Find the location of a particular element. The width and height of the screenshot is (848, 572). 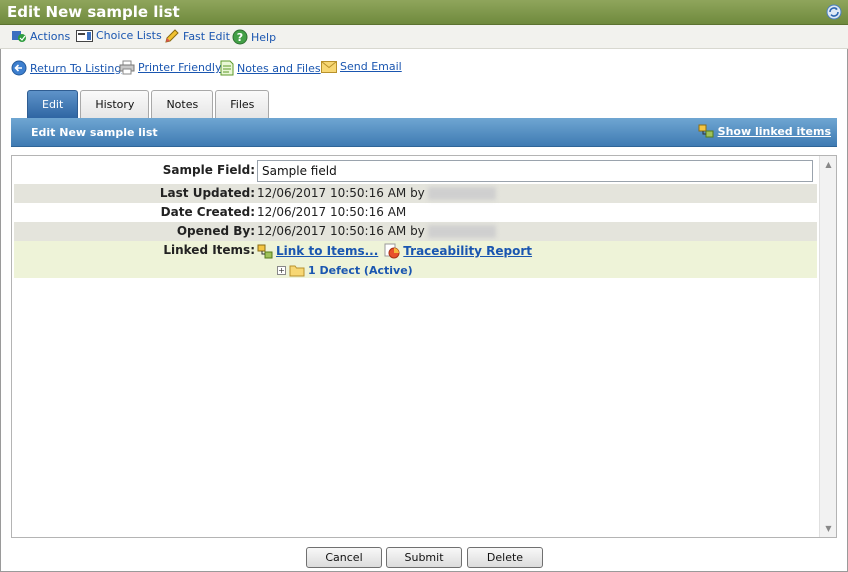

notes-and-files-label: Notes and Files is located at coordinates (279, 68).